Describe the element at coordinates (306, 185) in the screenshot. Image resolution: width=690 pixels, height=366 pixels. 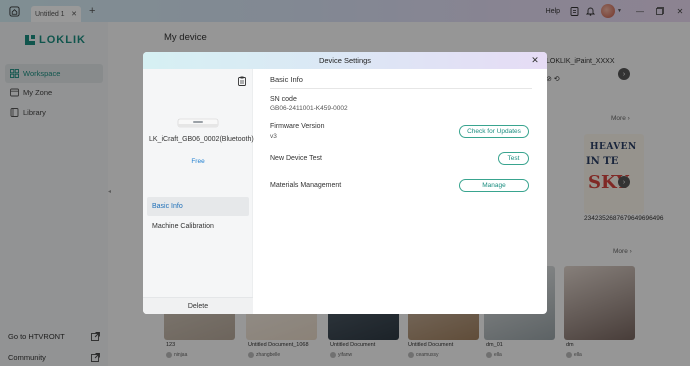
I see `materials-management-label: Materials Management` at that location.